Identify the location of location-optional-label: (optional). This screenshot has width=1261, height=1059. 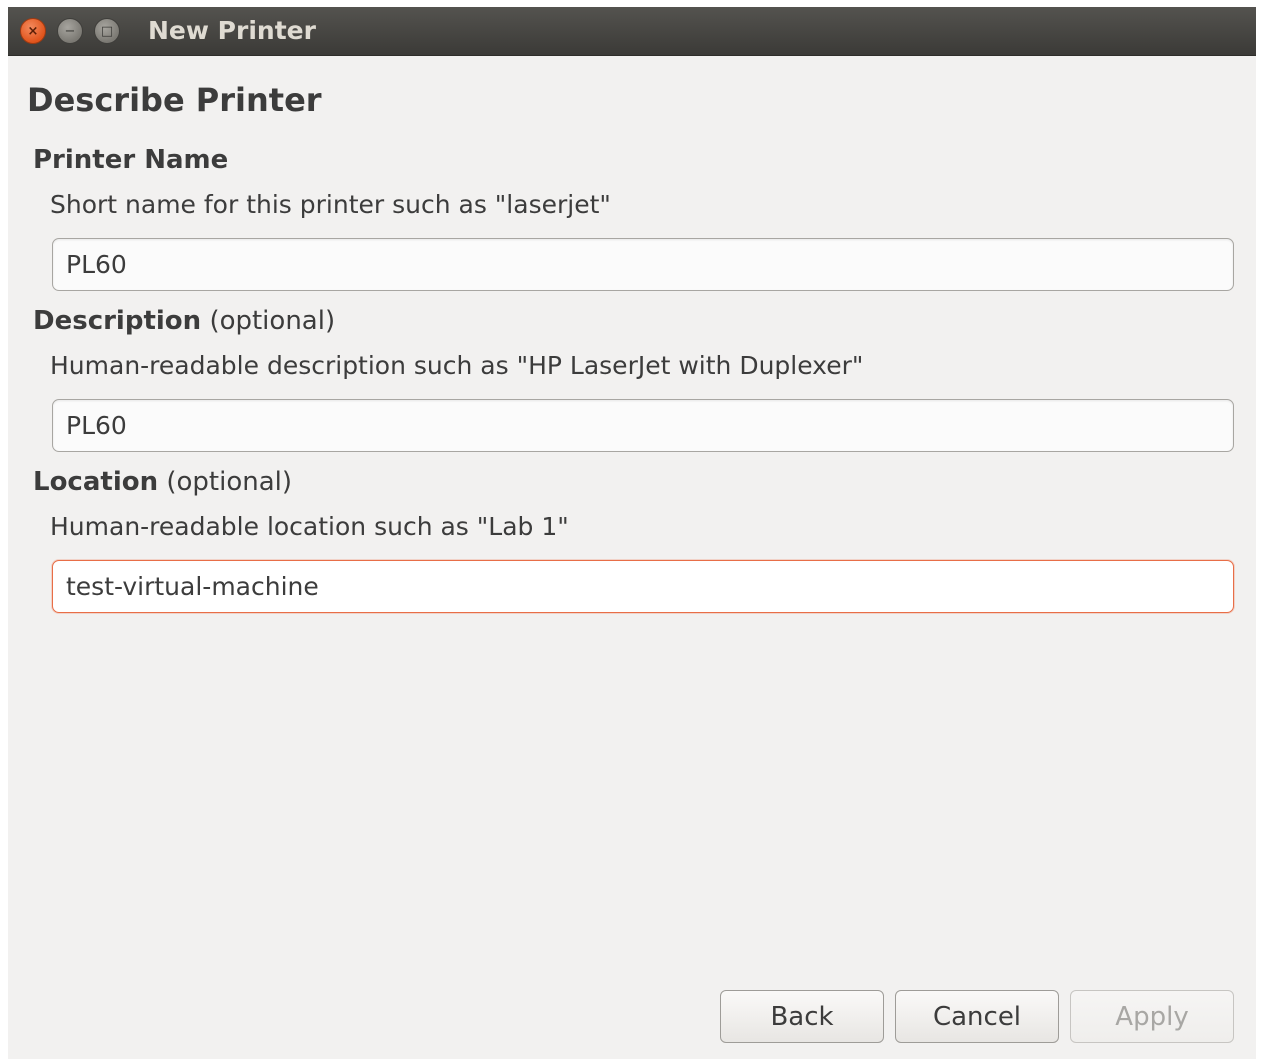
(229, 482).